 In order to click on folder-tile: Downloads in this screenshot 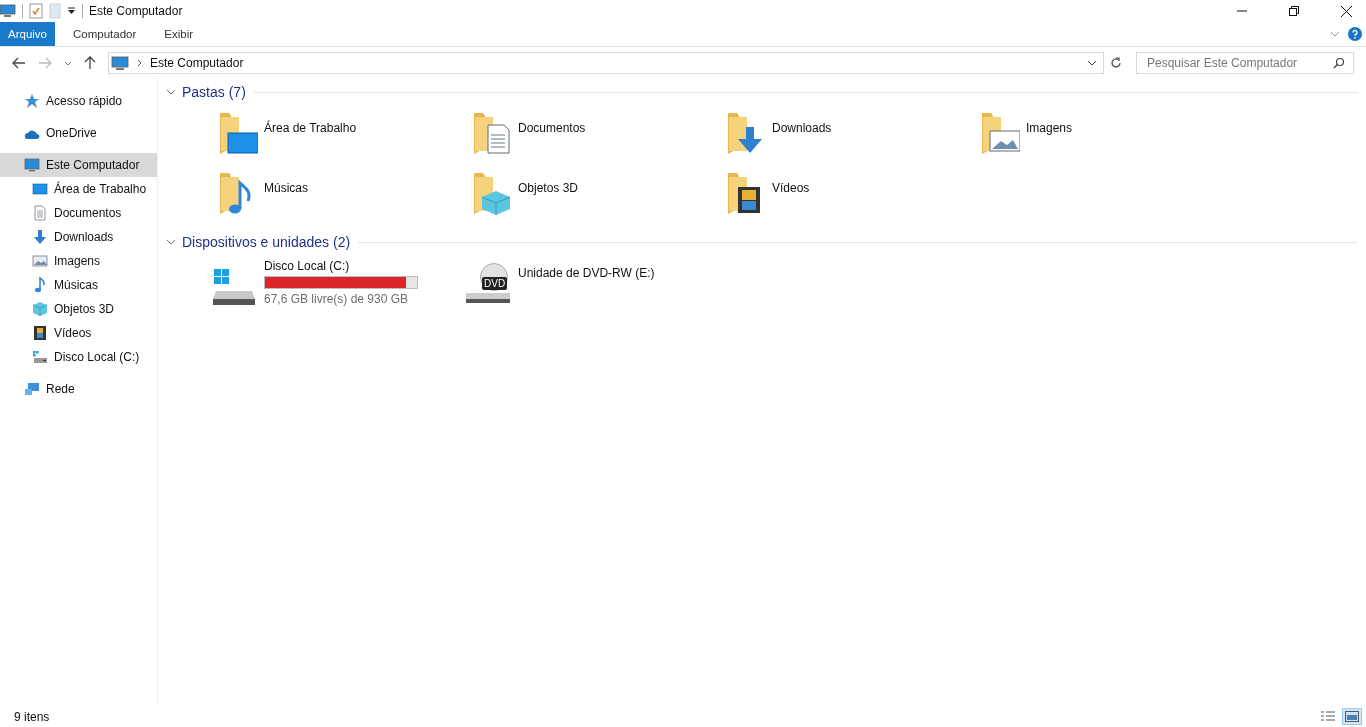, I will do `click(853, 141)`.